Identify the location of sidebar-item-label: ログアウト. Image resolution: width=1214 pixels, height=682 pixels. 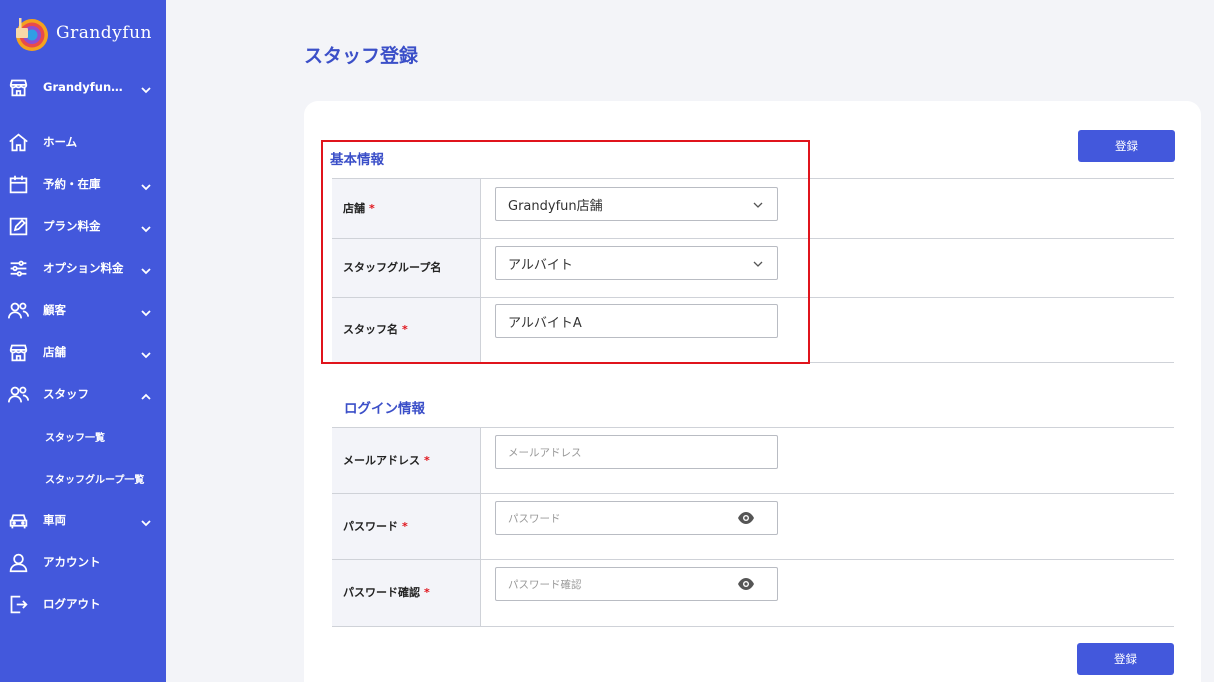
(72, 604).